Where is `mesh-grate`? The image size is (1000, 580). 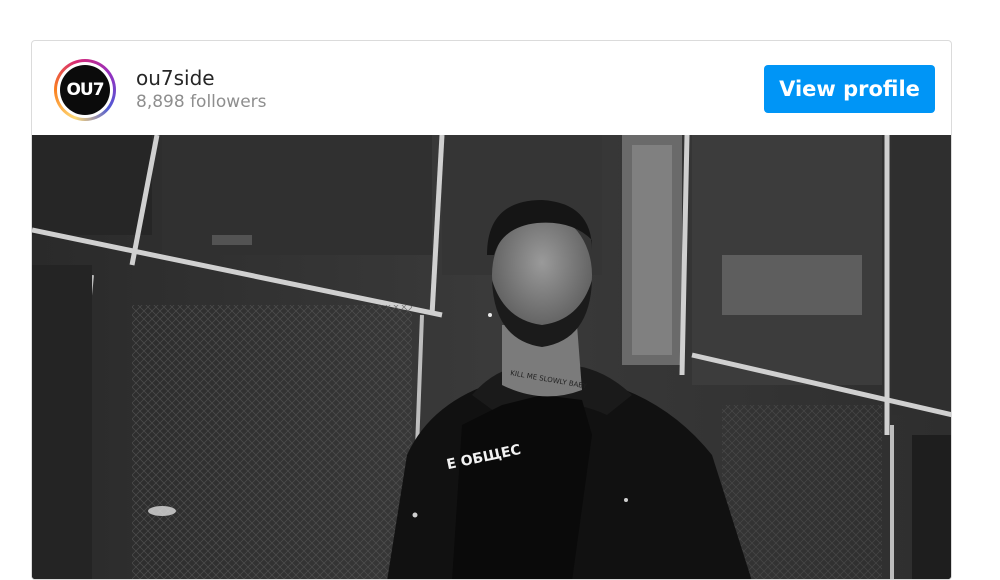 mesh-grate is located at coordinates (272, 442).